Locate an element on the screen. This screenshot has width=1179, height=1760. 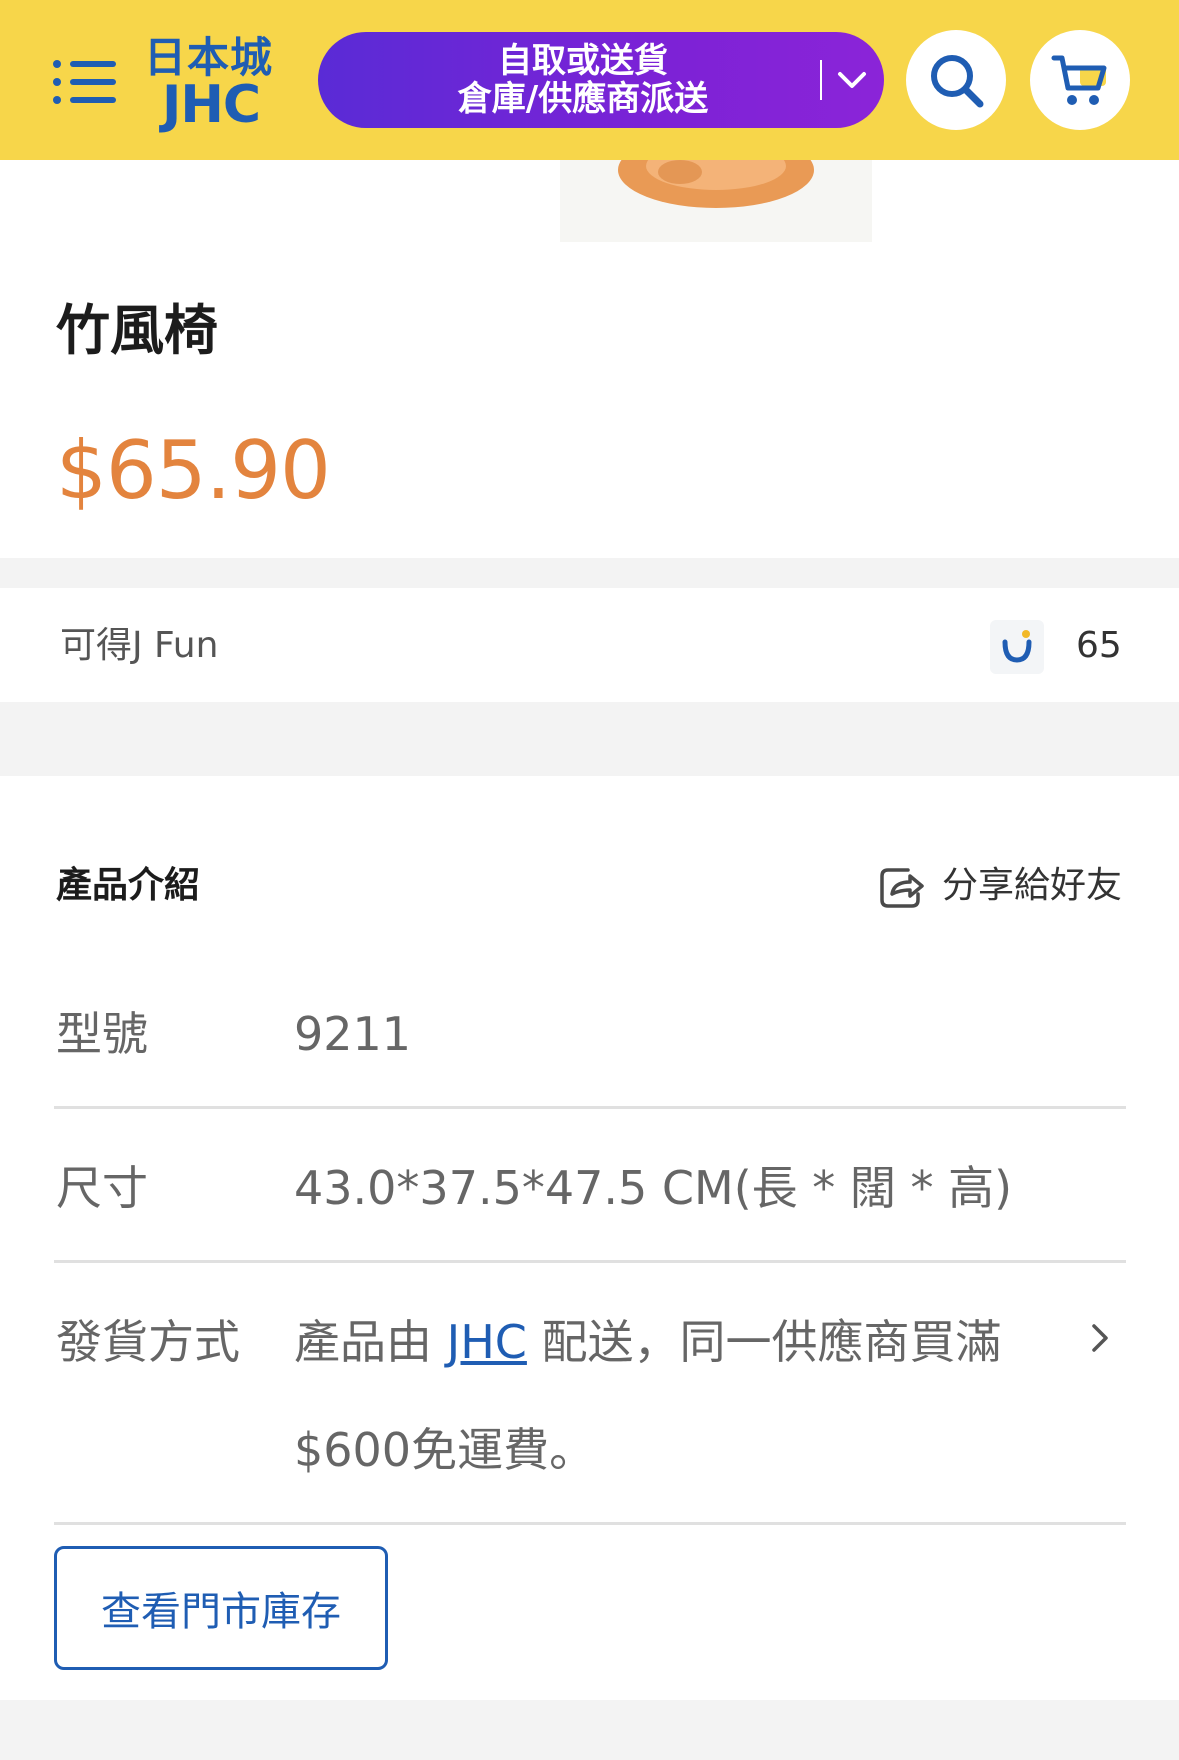
share-label: 分享給好友 is located at coordinates (1032, 885).